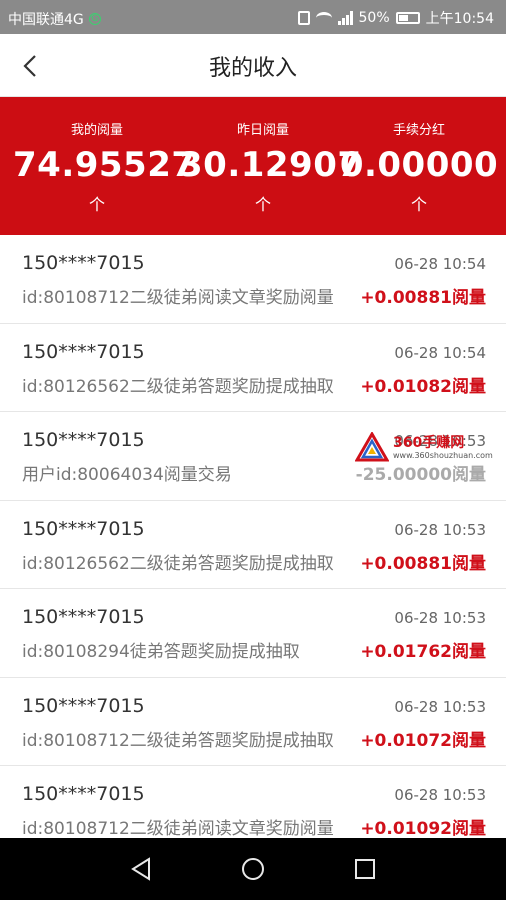 The height and width of the screenshot is (900, 506). I want to click on record-description: id:80108712二级徒弟答题奖励提成抽取, so click(178, 740).